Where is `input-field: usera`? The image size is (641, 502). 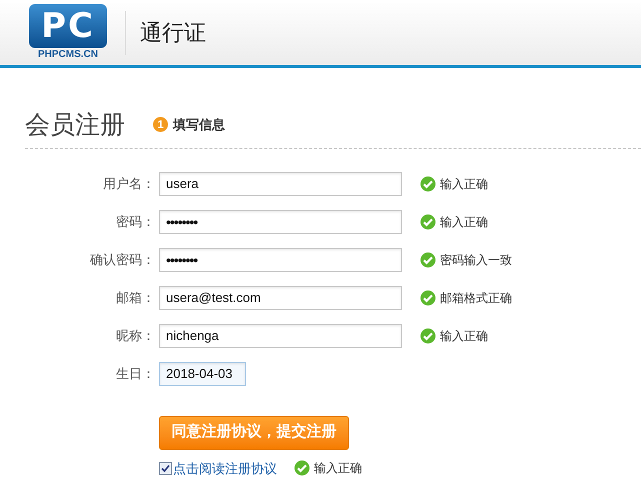 input-field: usera is located at coordinates (280, 184).